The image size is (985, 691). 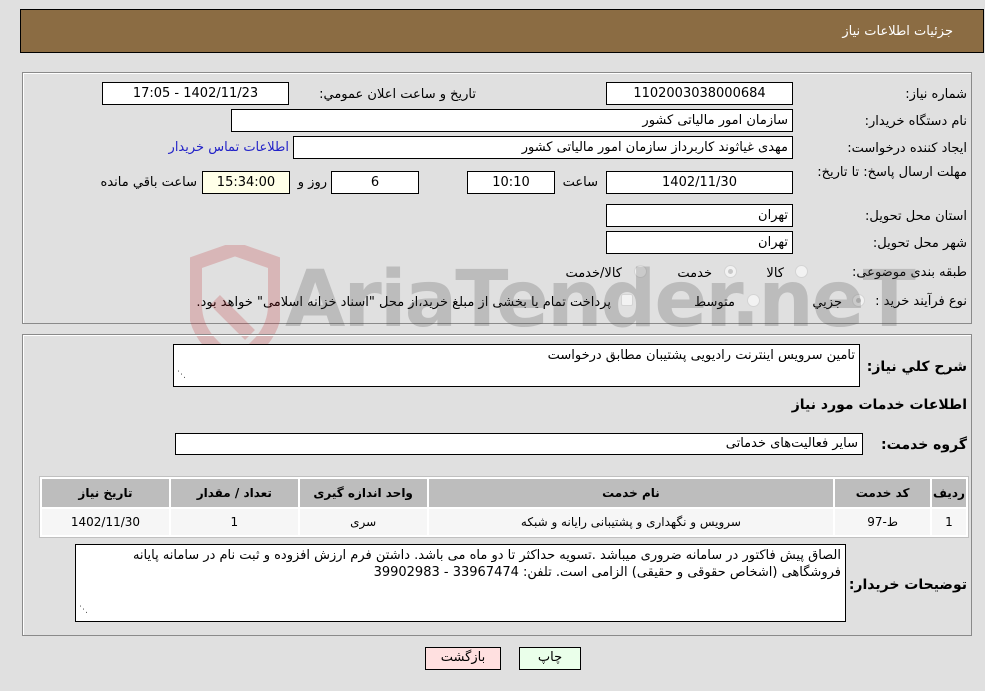 What do you see at coordinates (897, 31) in the screenshot?
I see `page-title: جزئیات اطلاعات نیاز` at bounding box center [897, 31].